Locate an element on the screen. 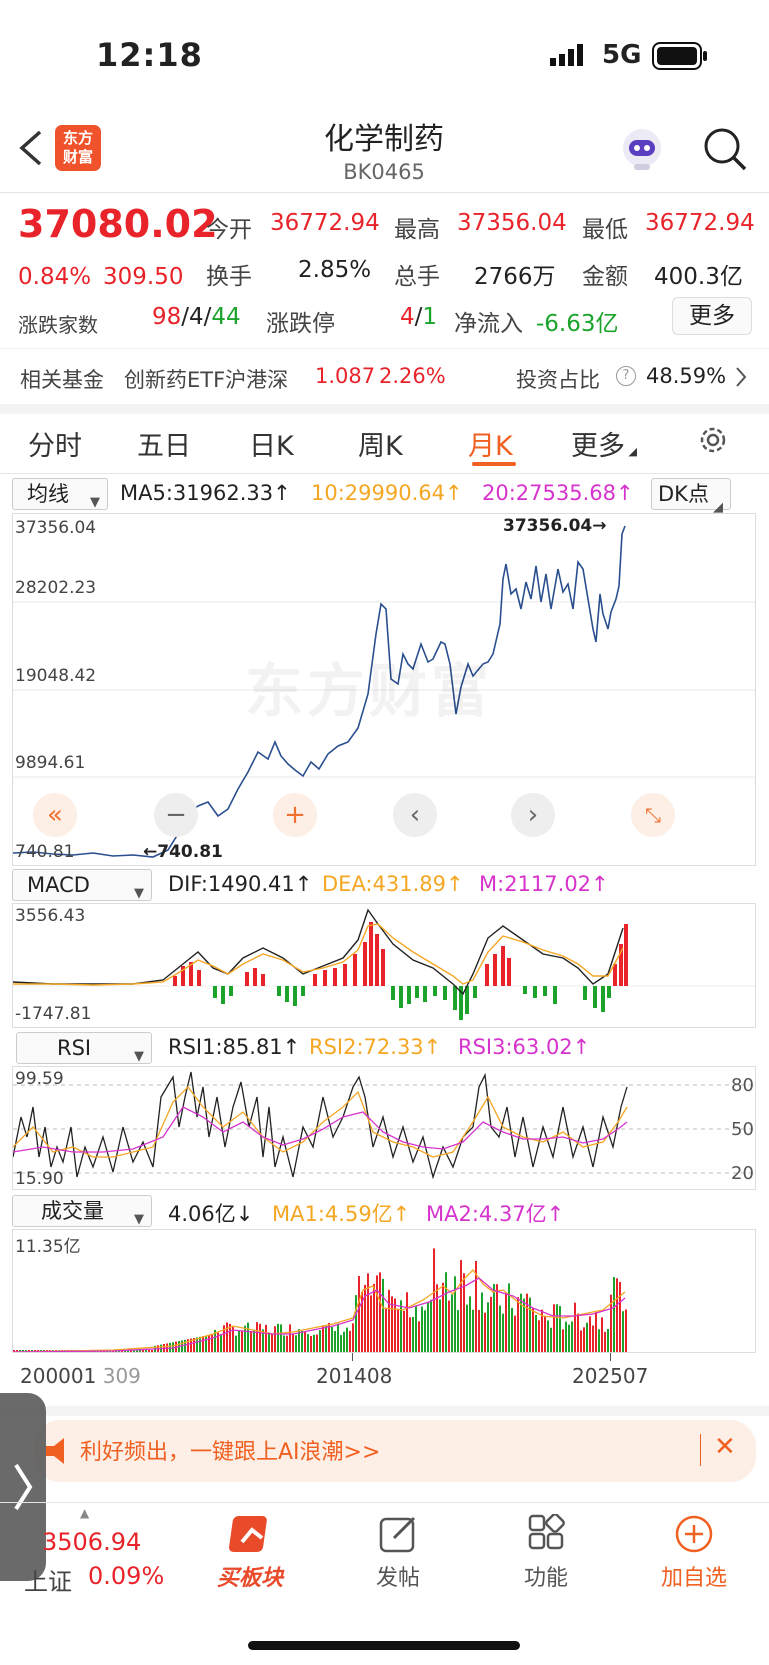 Image resolution: width=769 pixels, height=1665 pixels. rsi2-value: RSI2:72.33↑ is located at coordinates (375, 1047).